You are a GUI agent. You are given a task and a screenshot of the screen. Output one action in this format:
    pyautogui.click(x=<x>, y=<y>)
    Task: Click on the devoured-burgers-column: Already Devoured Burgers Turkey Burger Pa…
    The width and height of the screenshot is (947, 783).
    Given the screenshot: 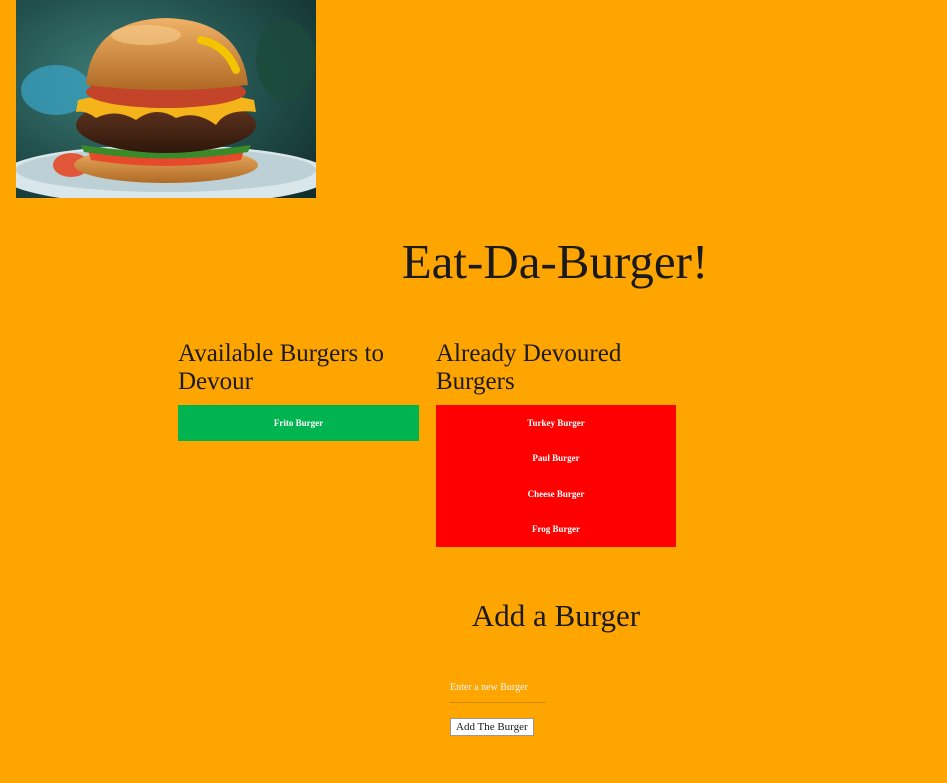 What is the action you would take?
    pyautogui.click(x=556, y=442)
    